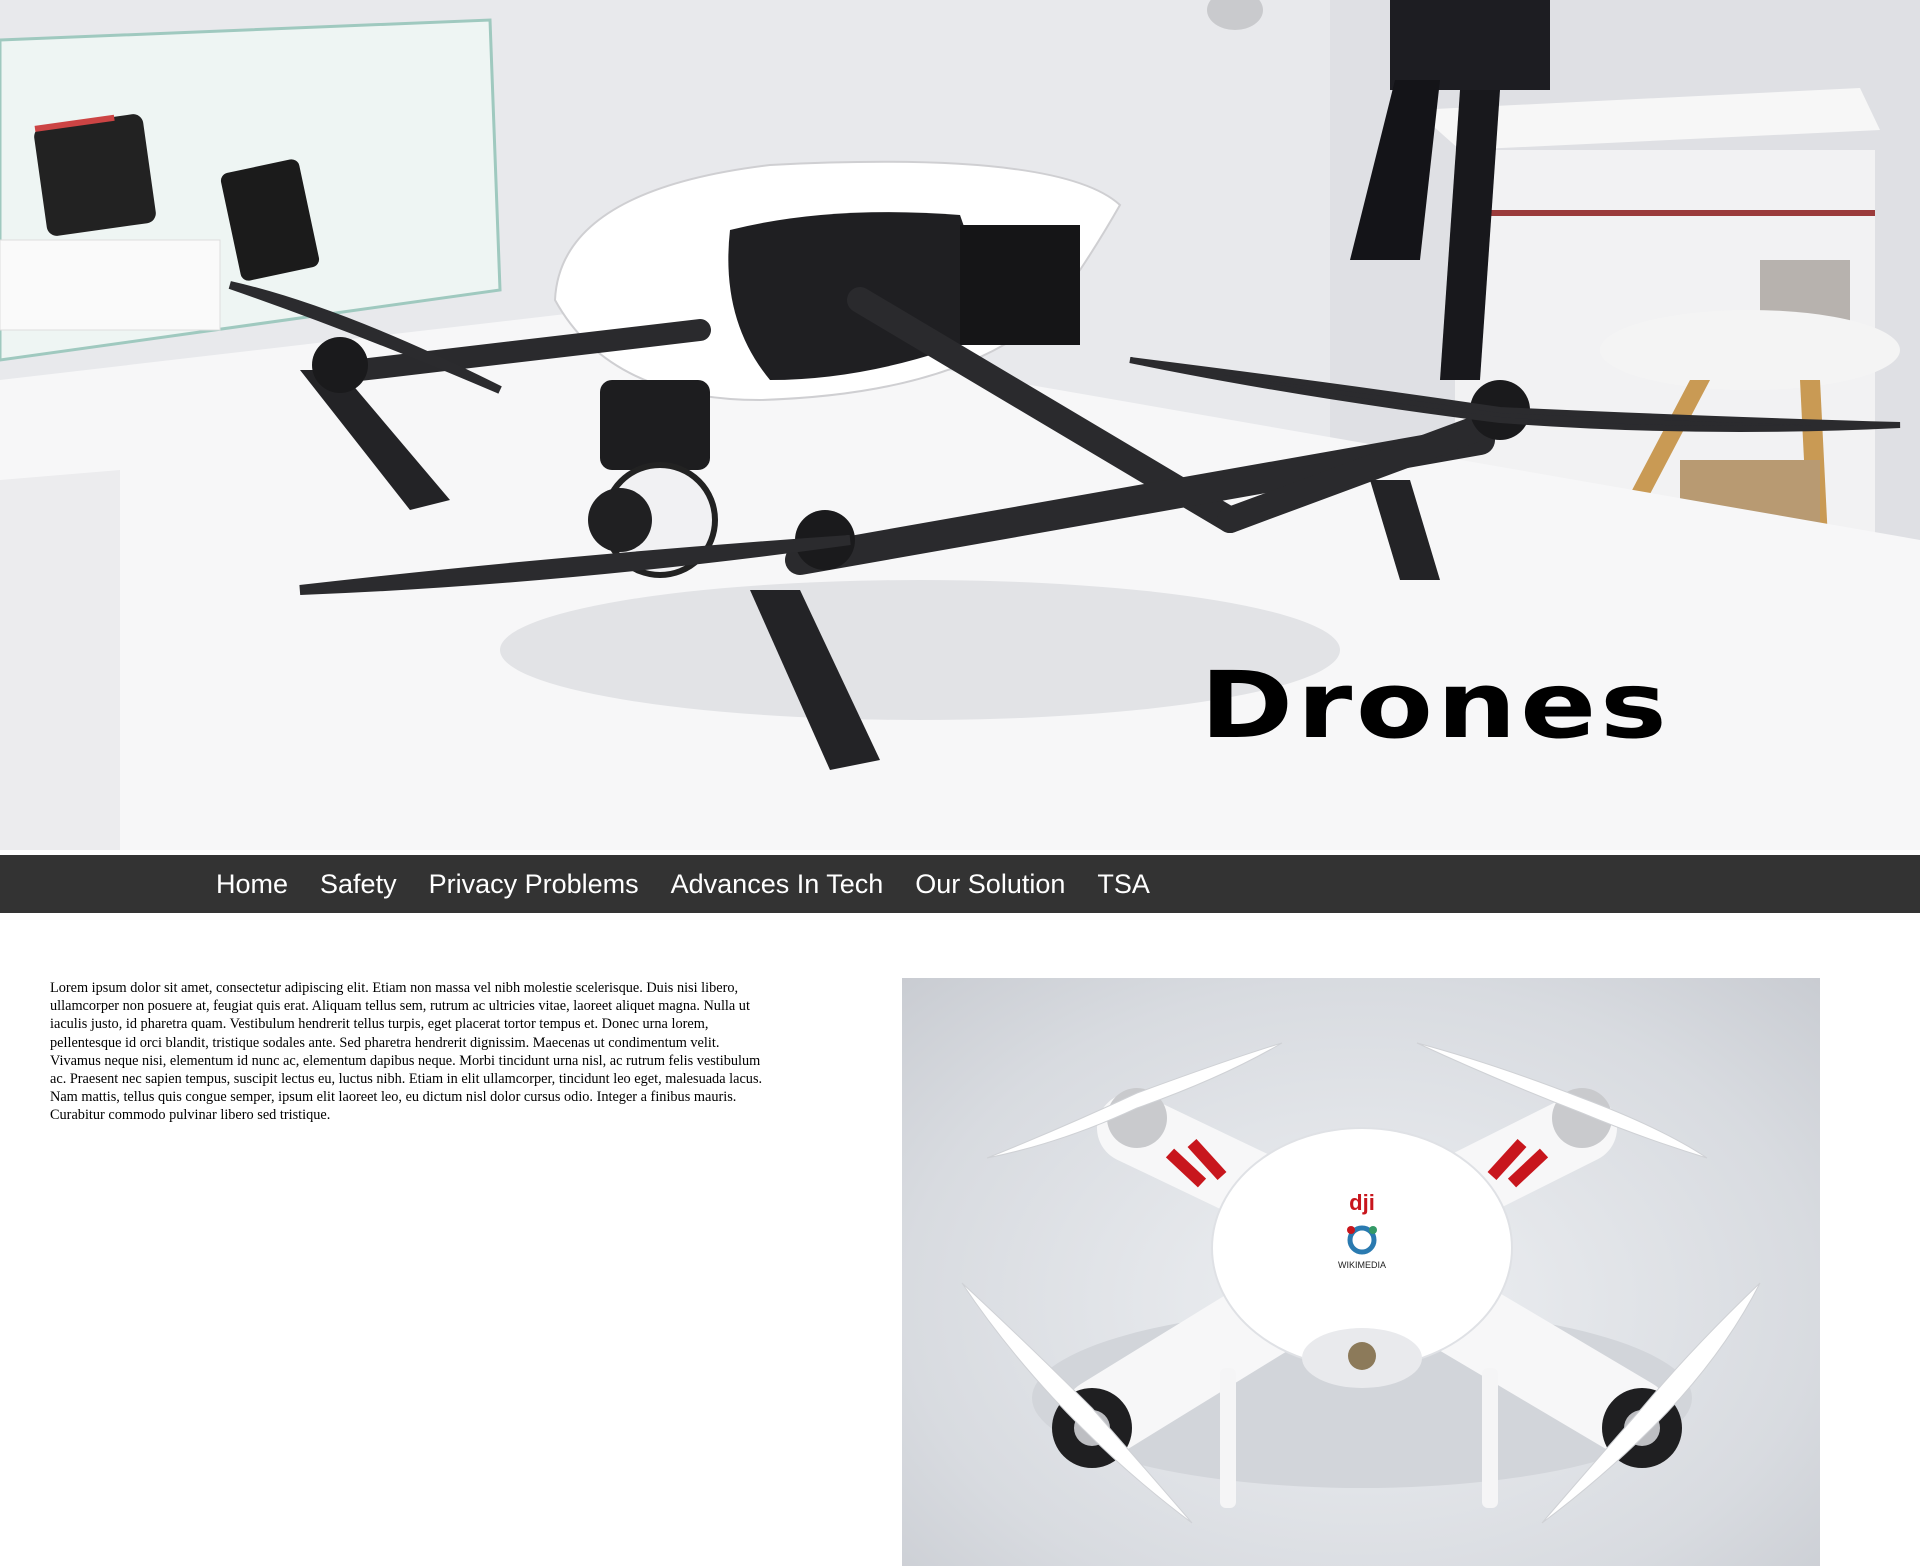 This screenshot has width=1920, height=1566. I want to click on nav-item-safety: Safety, so click(358, 884).